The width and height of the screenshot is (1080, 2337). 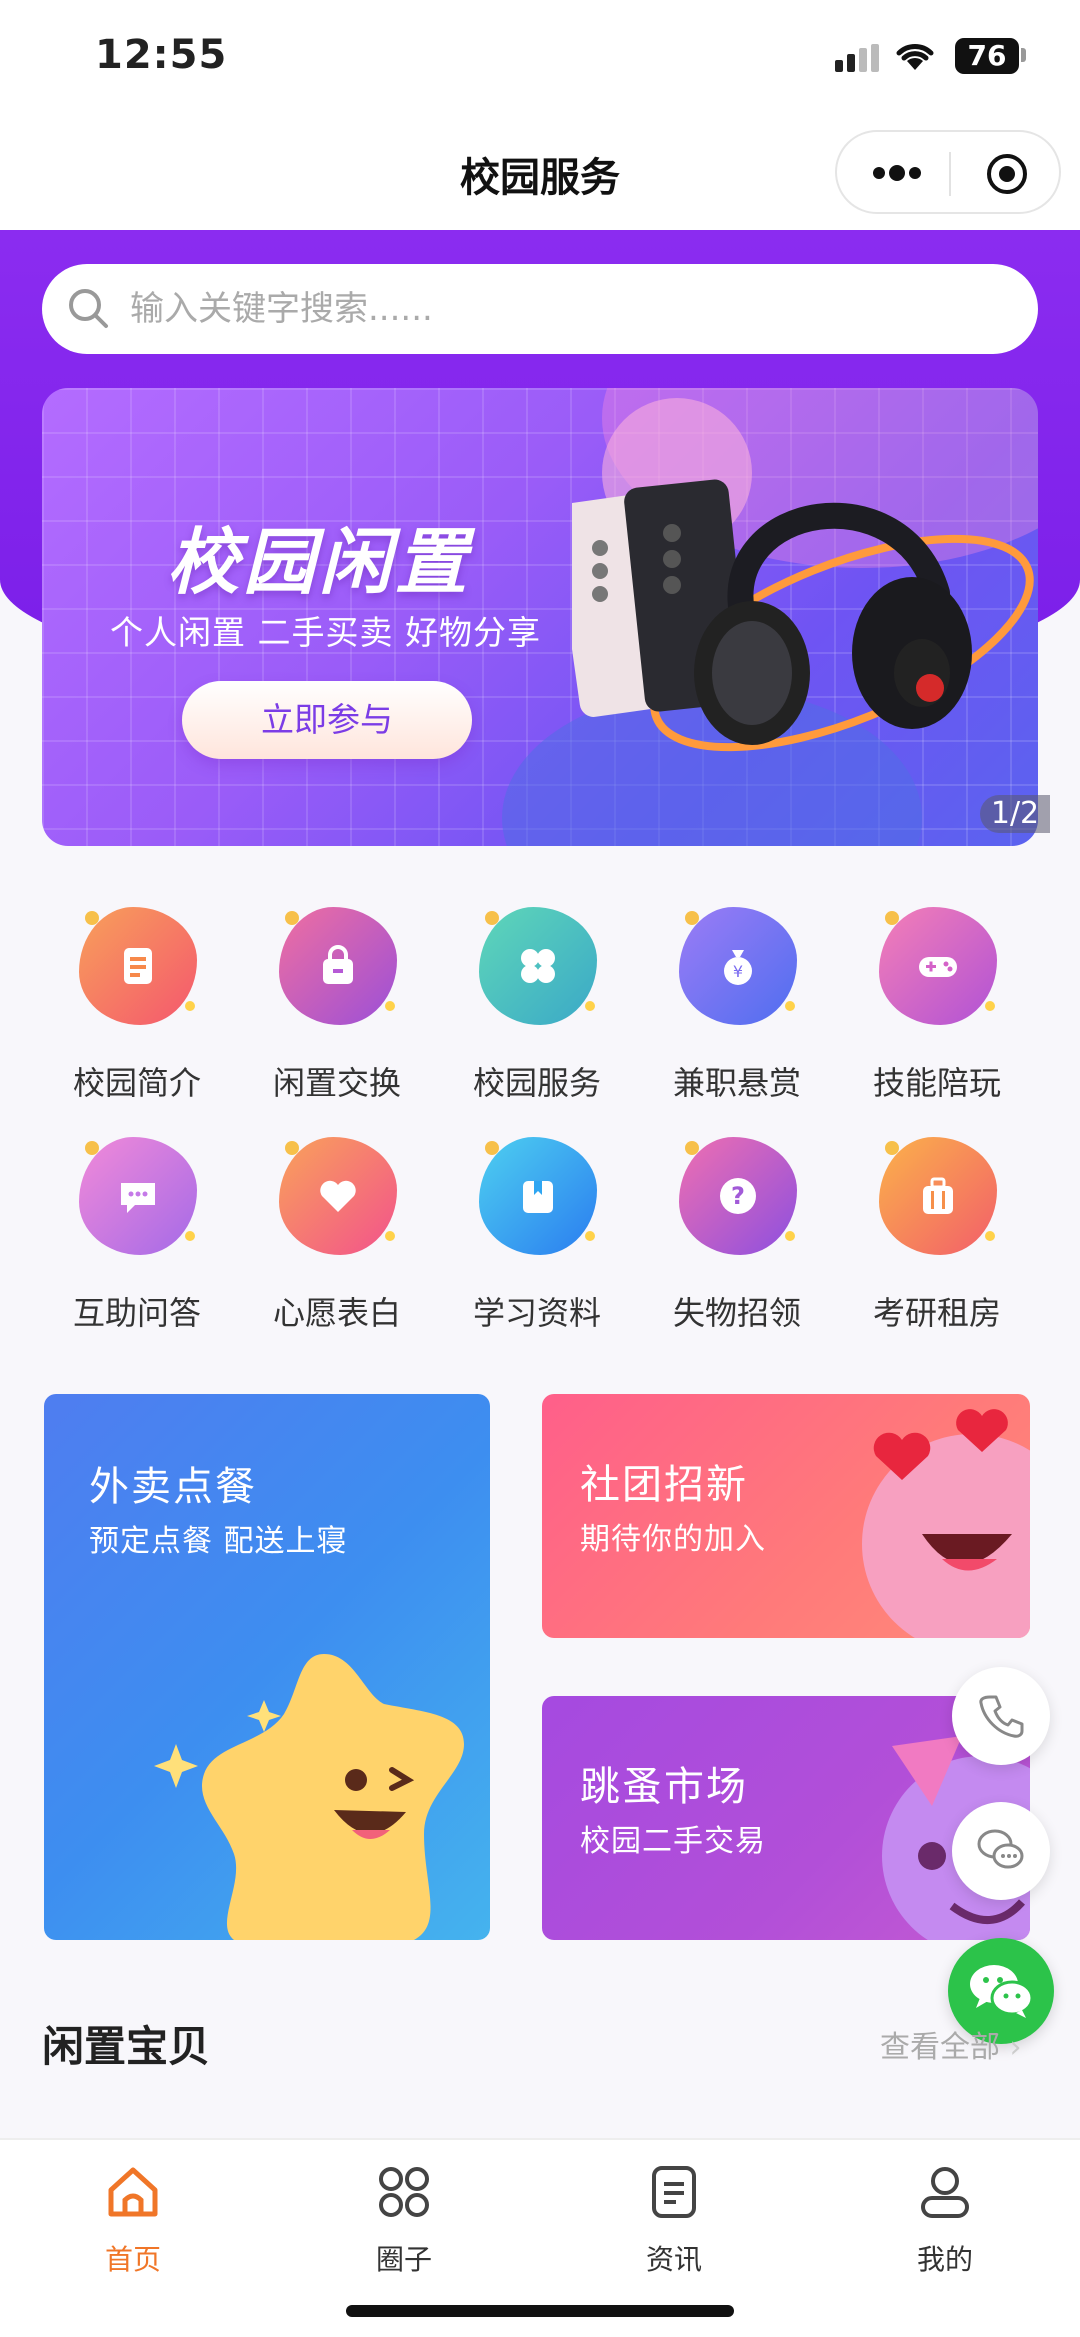 I want to click on phone-button, so click(x=1001, y=1716).